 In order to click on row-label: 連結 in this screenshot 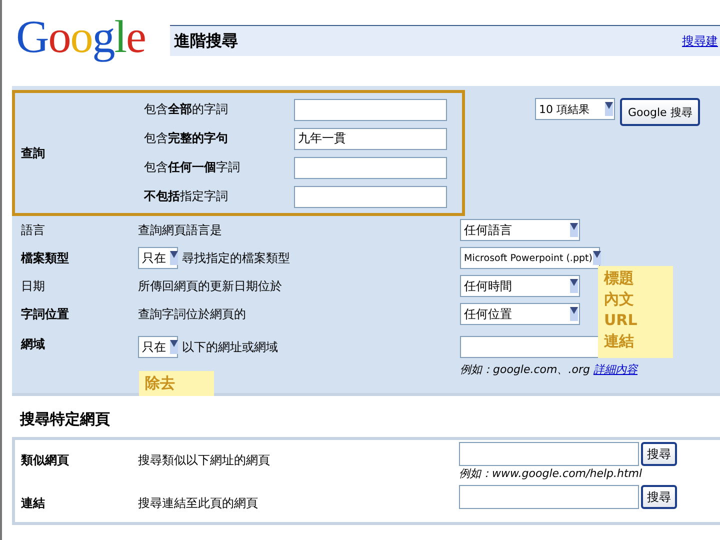, I will do `click(33, 503)`.